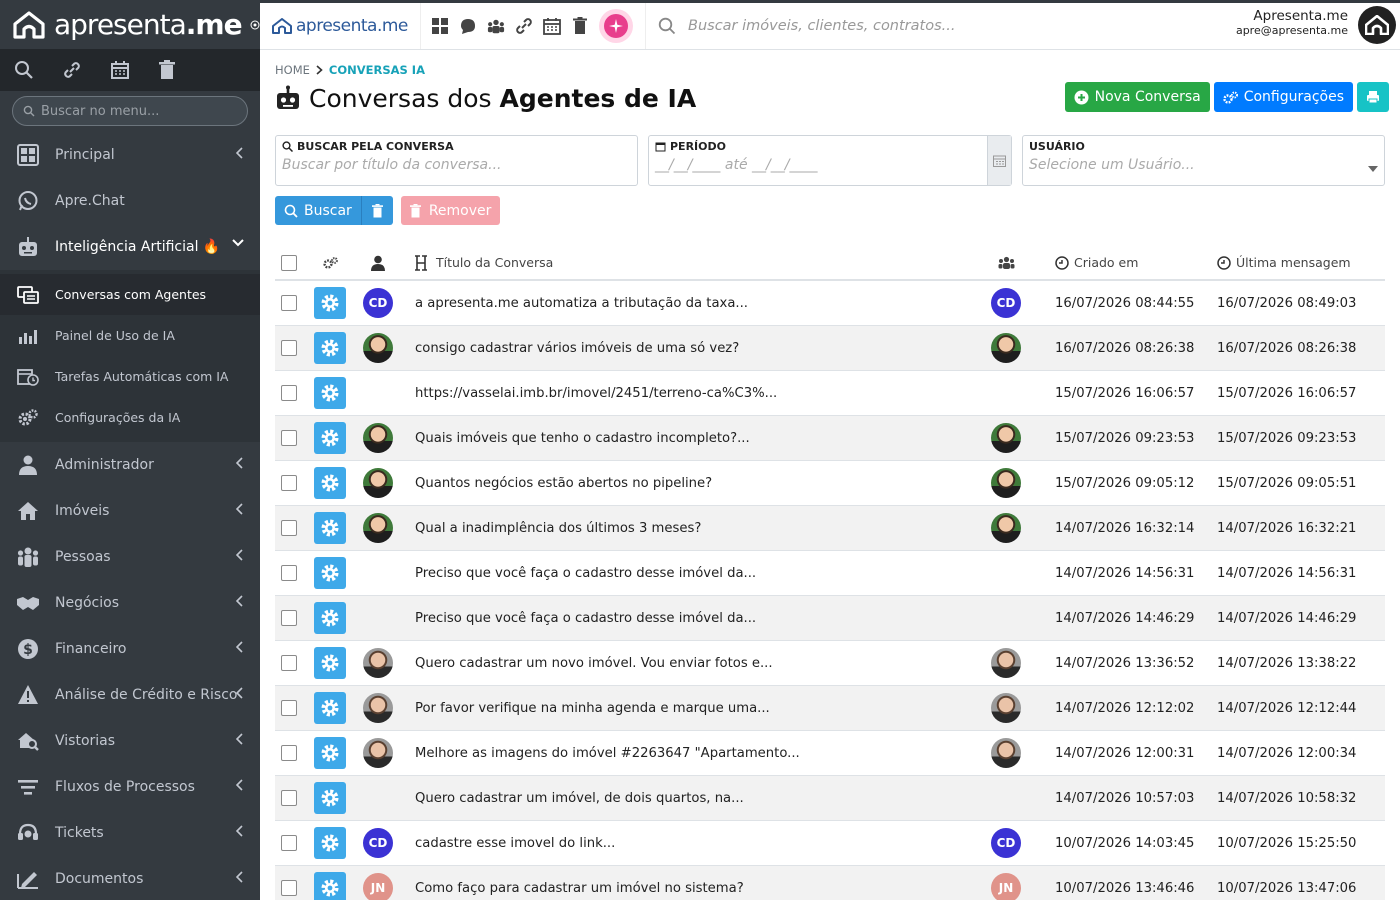 The width and height of the screenshot is (1400, 900). I want to click on user-avatar, so click(1377, 25).